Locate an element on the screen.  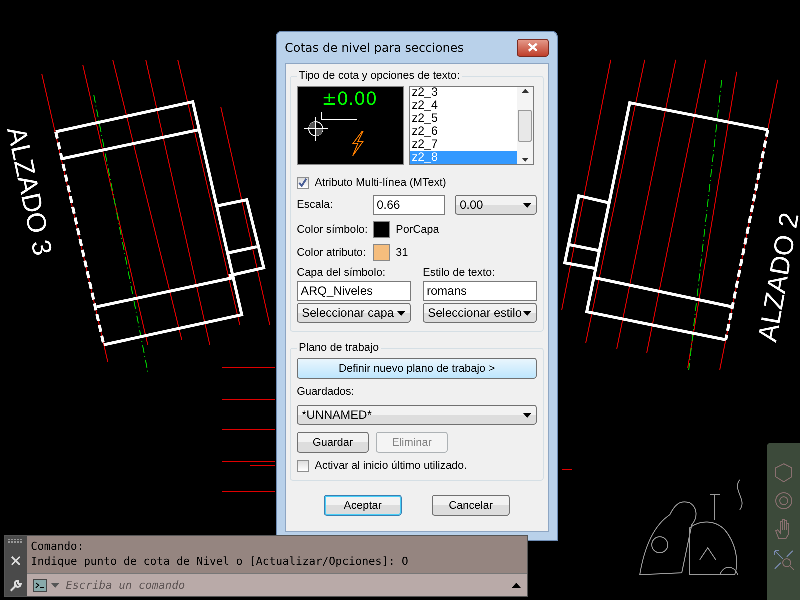
color-value: PorCapa is located at coordinates (418, 230).